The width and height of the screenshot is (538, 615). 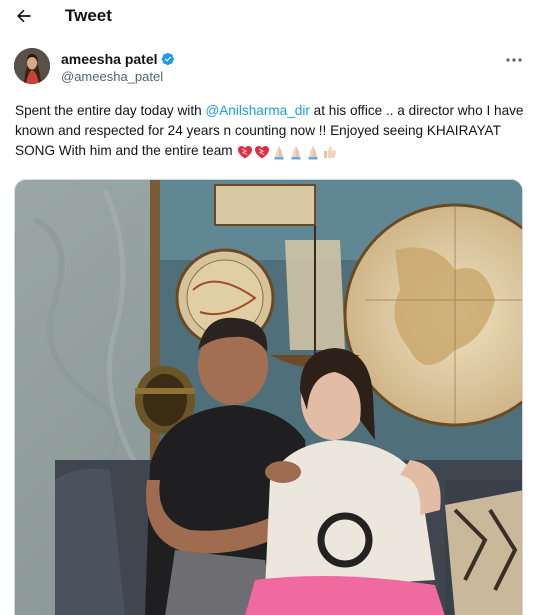 I want to click on verified-badge-icon, so click(x=168, y=59).